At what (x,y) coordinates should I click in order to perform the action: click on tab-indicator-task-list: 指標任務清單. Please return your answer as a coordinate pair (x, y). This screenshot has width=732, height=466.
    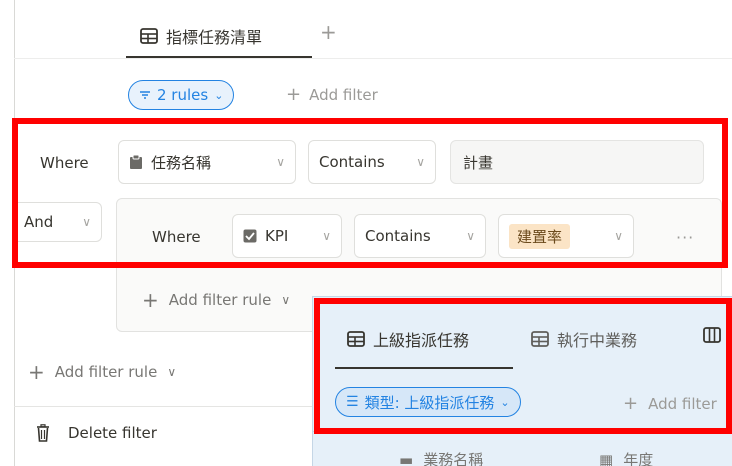
    Looking at the image, I should click on (201, 36).